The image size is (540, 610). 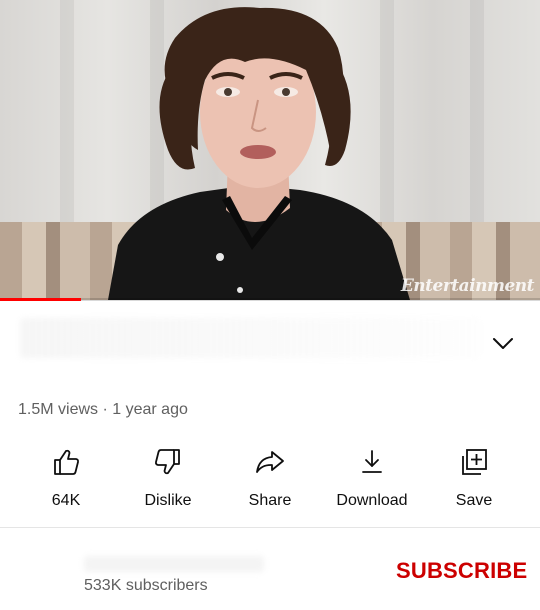 What do you see at coordinates (270, 299) in the screenshot?
I see `video-progress-bar` at bounding box center [270, 299].